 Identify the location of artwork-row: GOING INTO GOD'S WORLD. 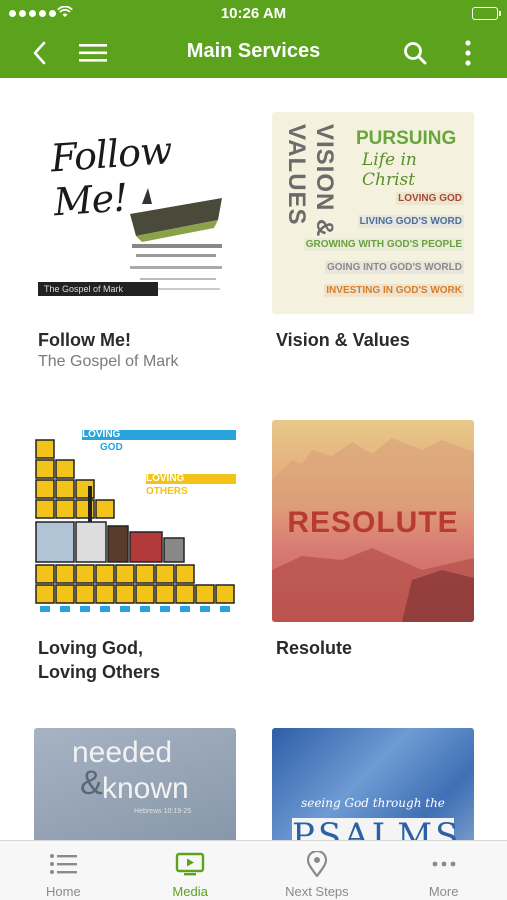
(394, 267).